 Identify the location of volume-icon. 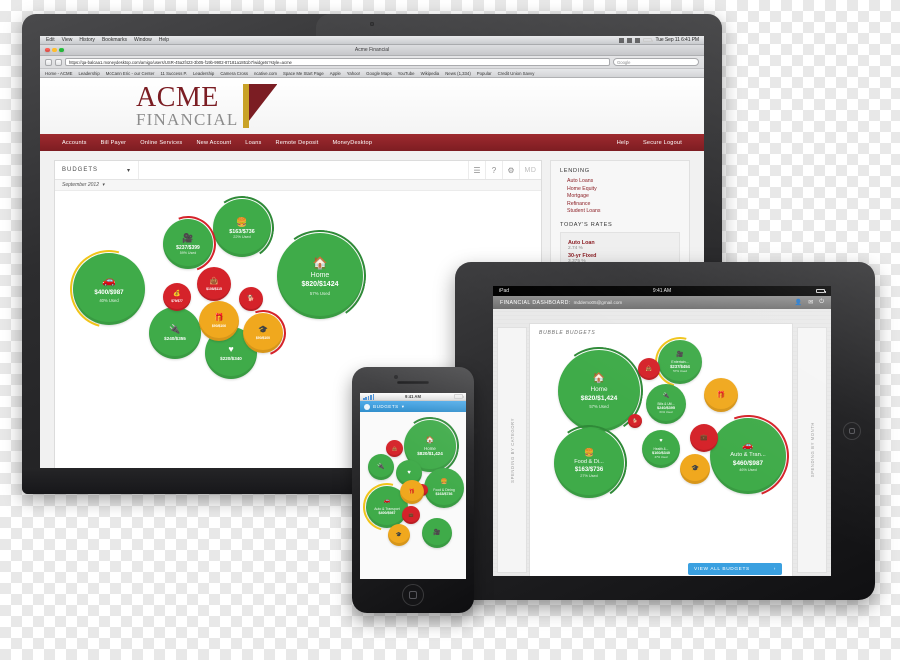
(638, 40).